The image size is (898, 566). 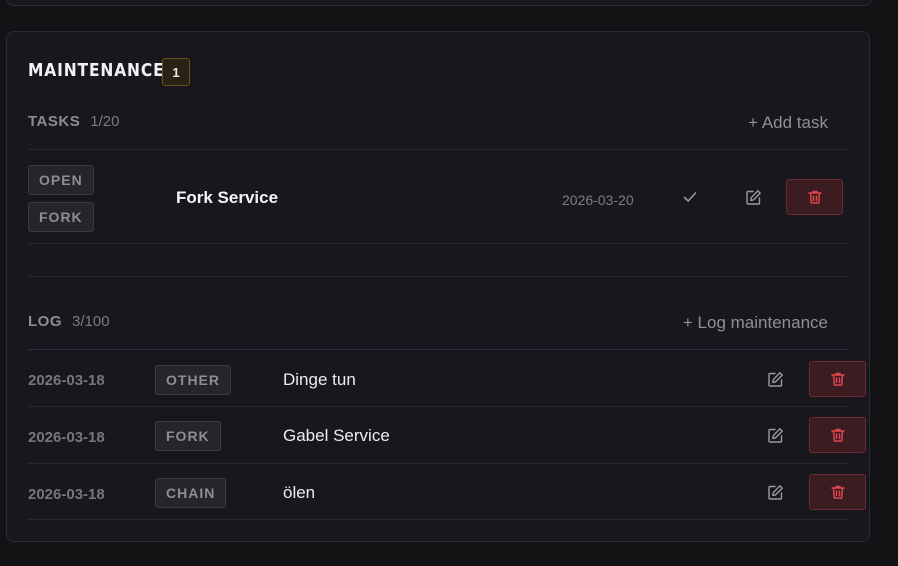 I want to click on log-category-tag: CHAIN, so click(x=191, y=493).